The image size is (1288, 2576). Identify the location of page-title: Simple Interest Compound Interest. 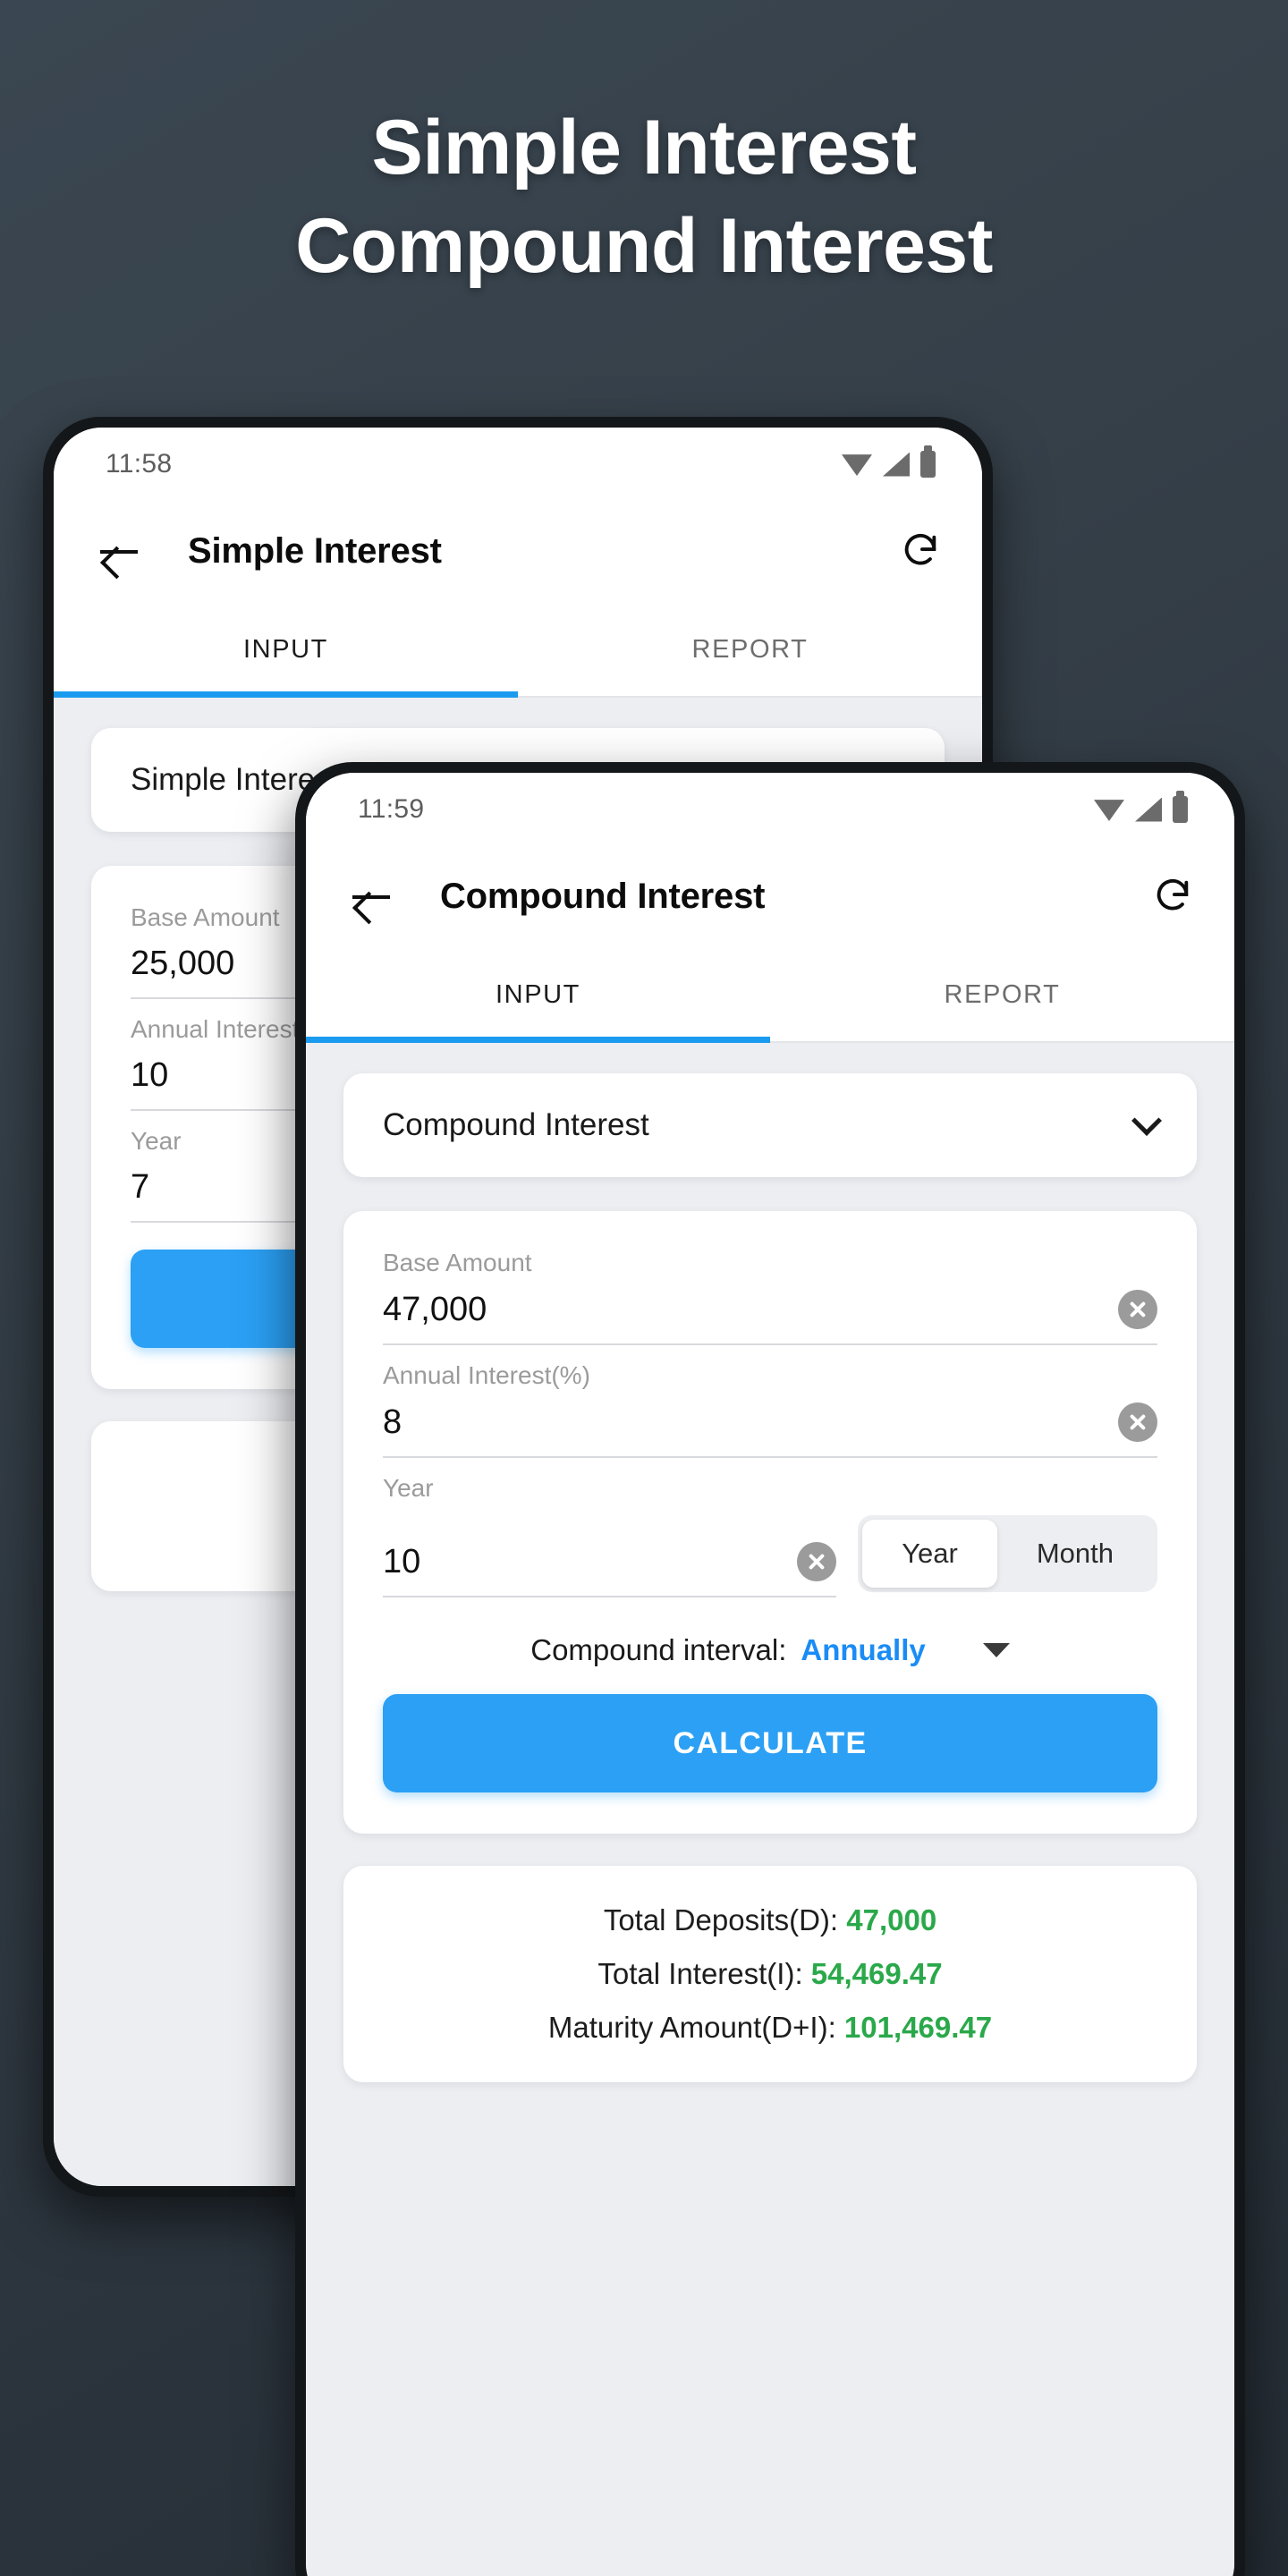
(644, 196).